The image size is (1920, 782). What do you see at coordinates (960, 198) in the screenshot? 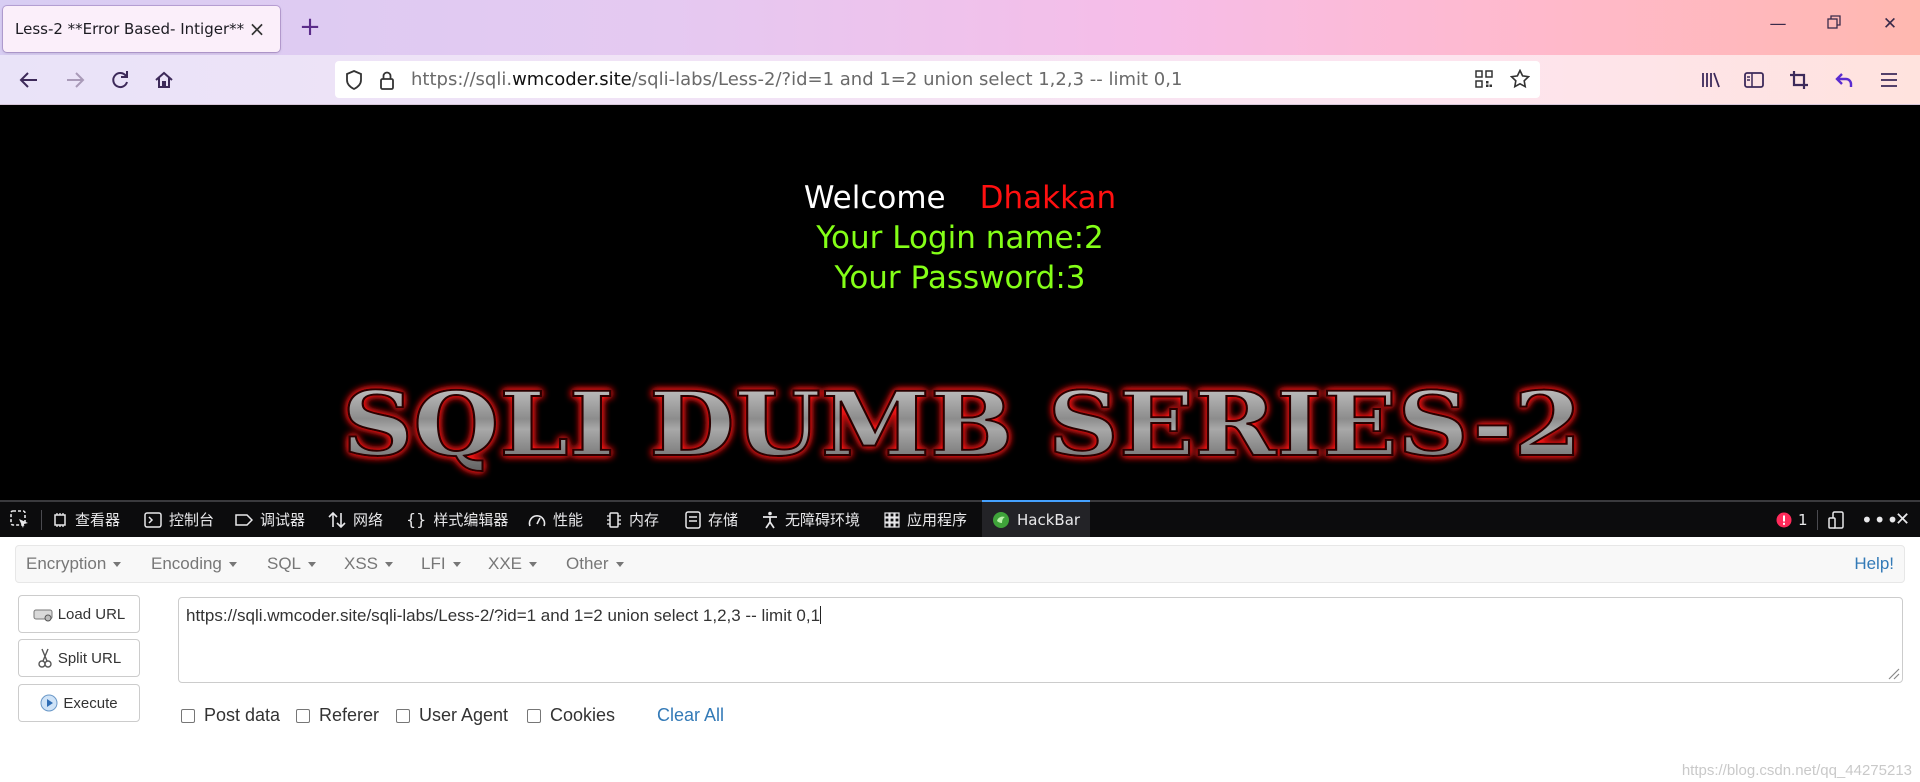
I see `welcome-line: Welcome Dhakkan` at bounding box center [960, 198].